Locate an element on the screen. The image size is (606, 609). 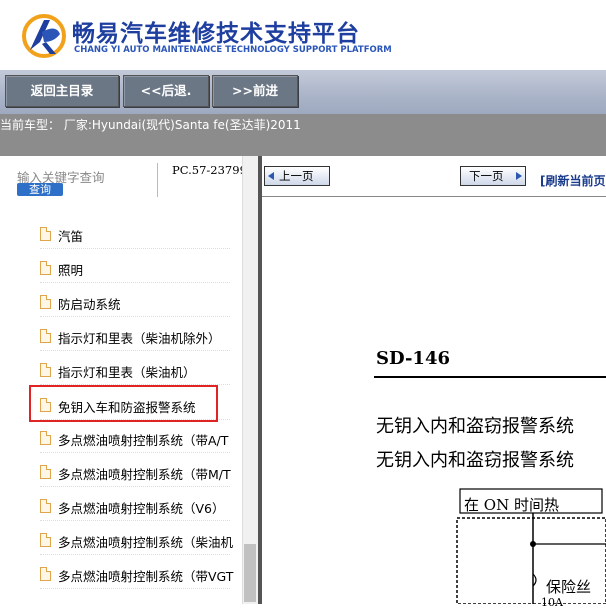
brand-logo-icon is located at coordinates (44, 36).